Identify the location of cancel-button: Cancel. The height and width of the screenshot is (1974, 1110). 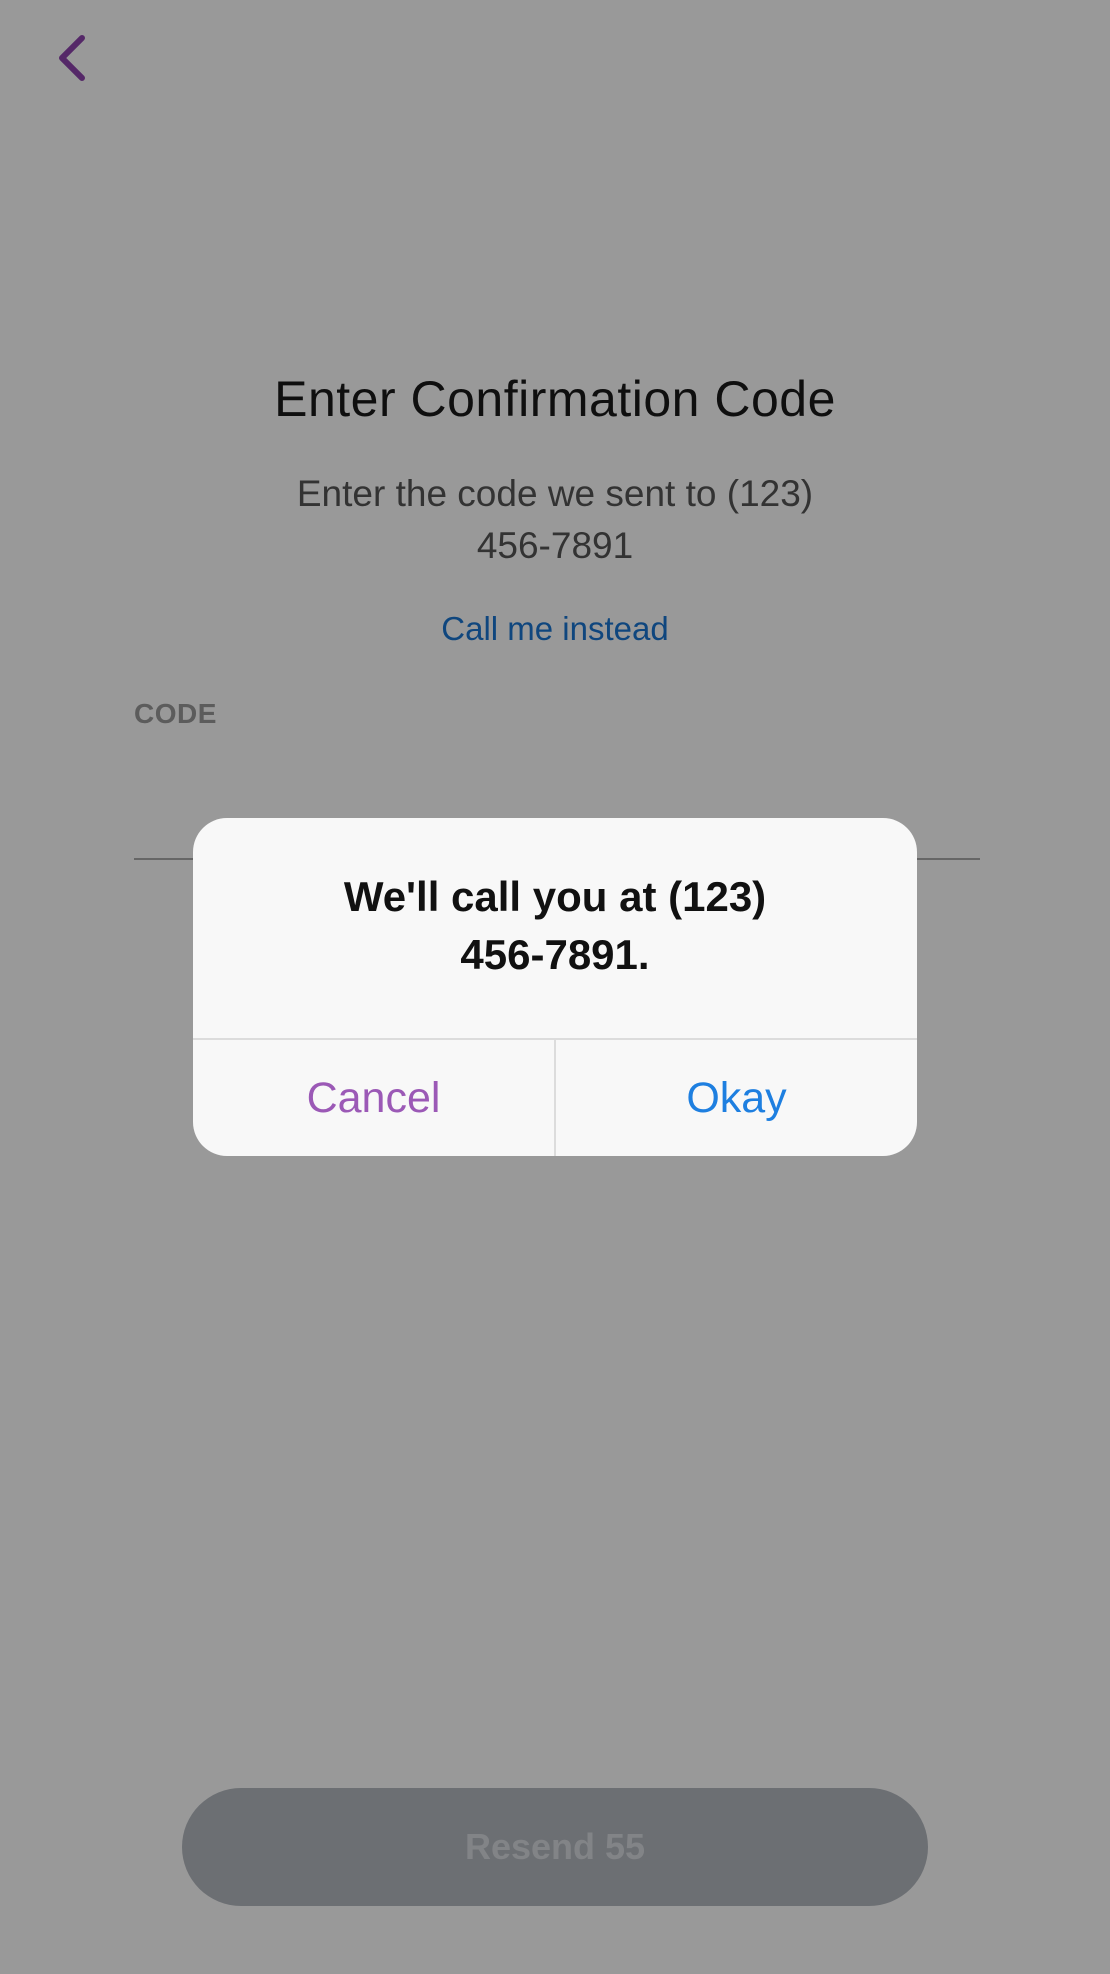
(373, 1098).